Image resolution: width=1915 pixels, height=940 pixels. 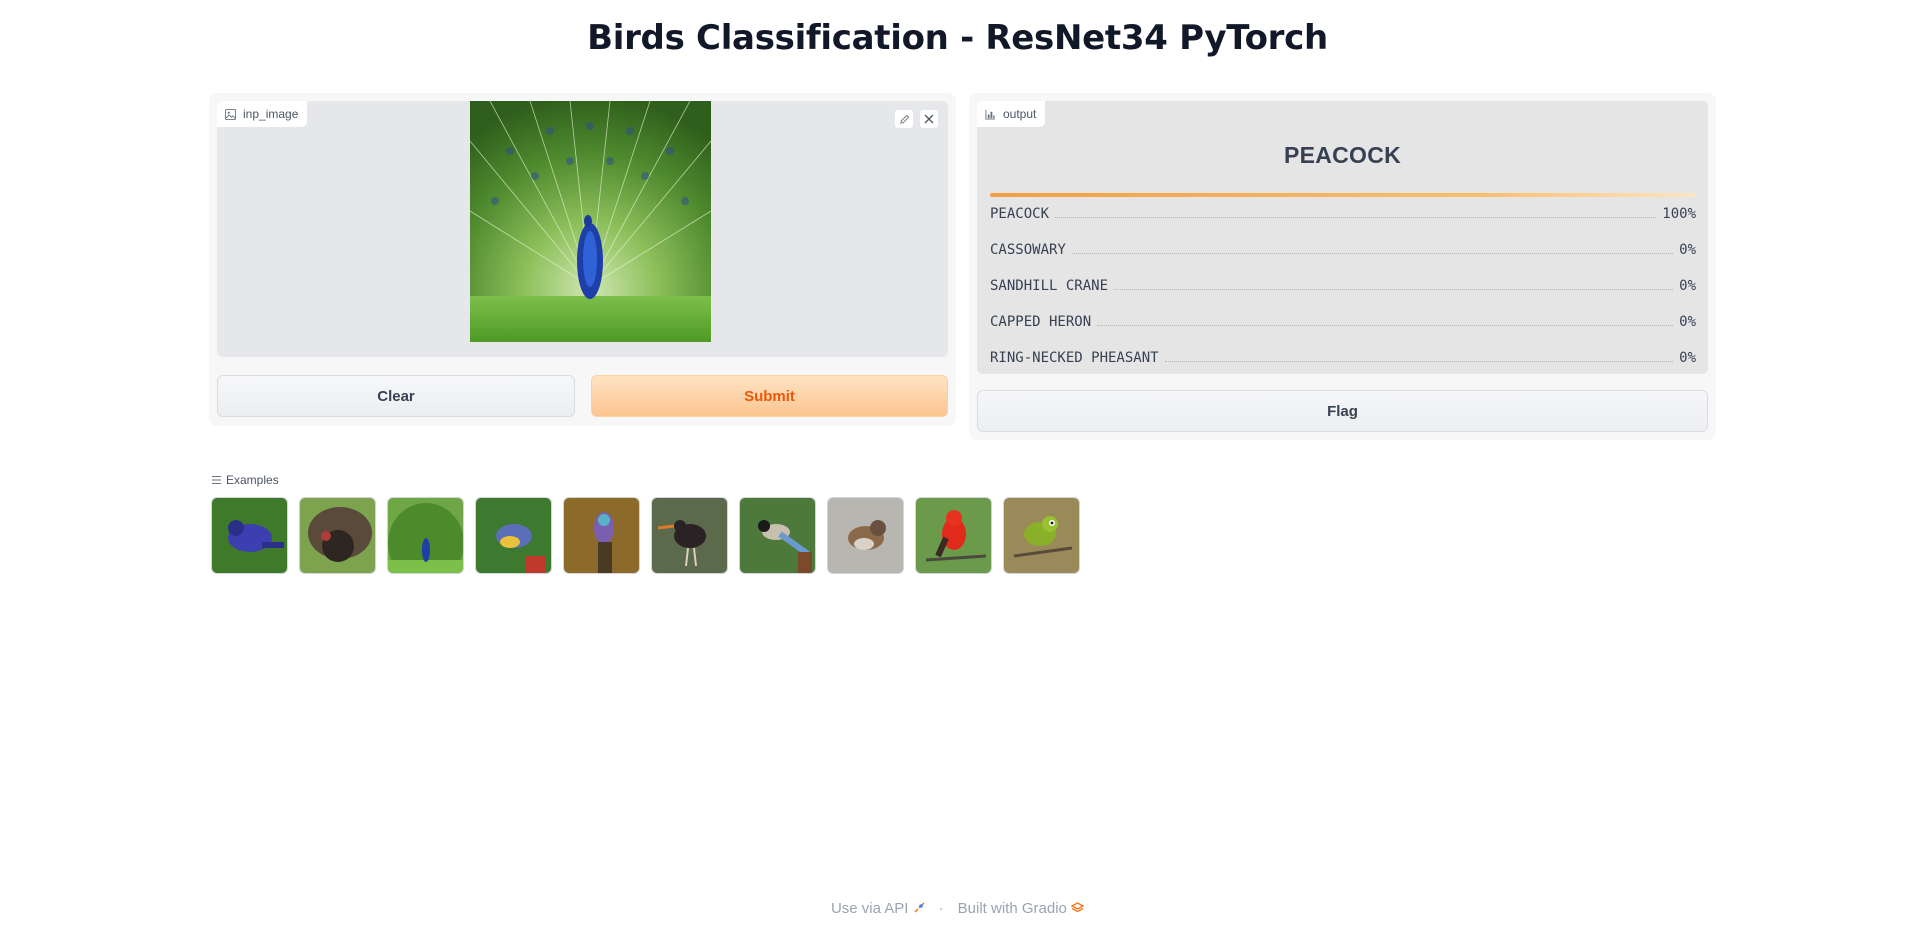 I want to click on submit-button: Submit, so click(x=769, y=396).